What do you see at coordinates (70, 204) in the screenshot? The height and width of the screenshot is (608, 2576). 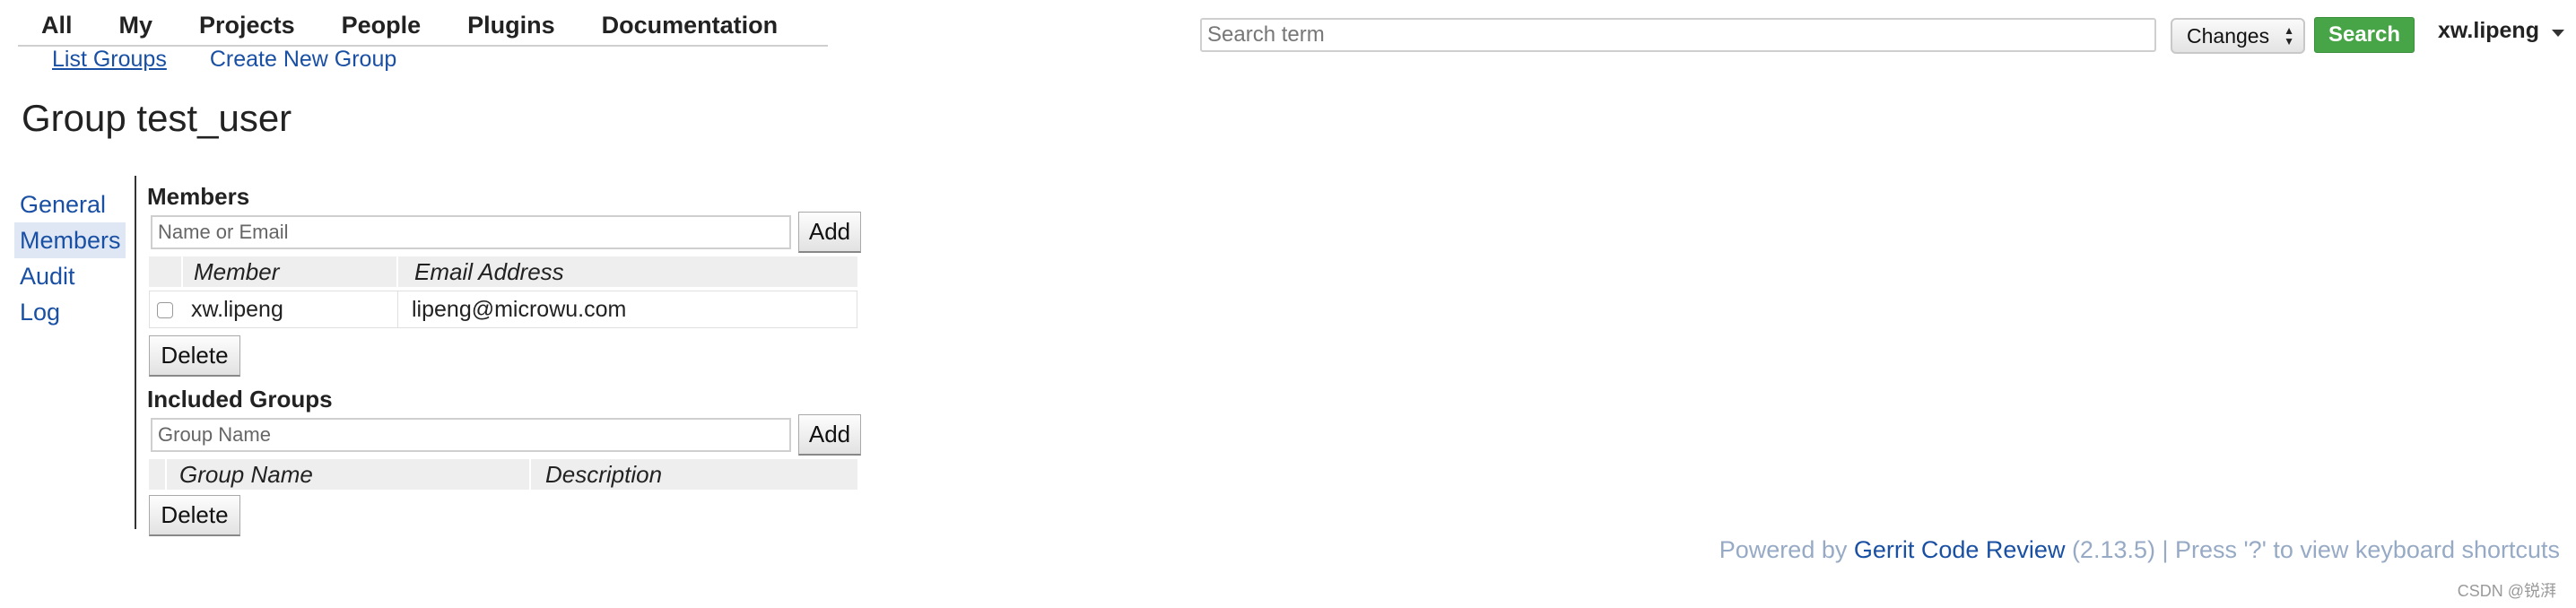 I see `side-item-general: General` at bounding box center [70, 204].